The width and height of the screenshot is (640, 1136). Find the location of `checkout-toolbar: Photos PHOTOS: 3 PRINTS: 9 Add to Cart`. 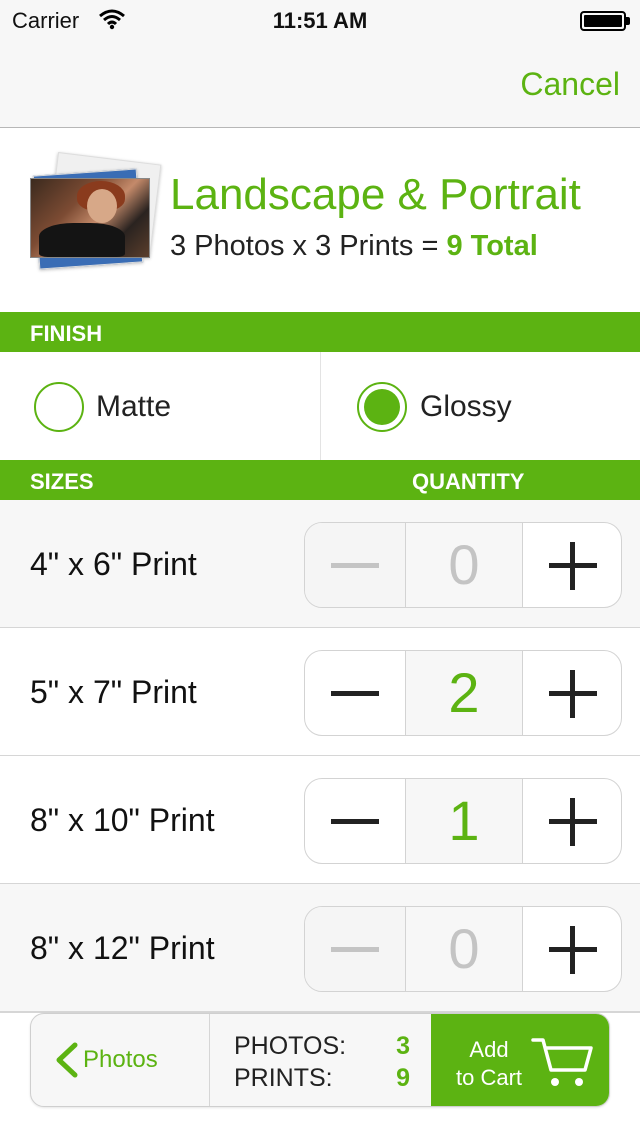

checkout-toolbar: Photos PHOTOS: 3 PRINTS: 9 Add to Cart is located at coordinates (320, 1060).